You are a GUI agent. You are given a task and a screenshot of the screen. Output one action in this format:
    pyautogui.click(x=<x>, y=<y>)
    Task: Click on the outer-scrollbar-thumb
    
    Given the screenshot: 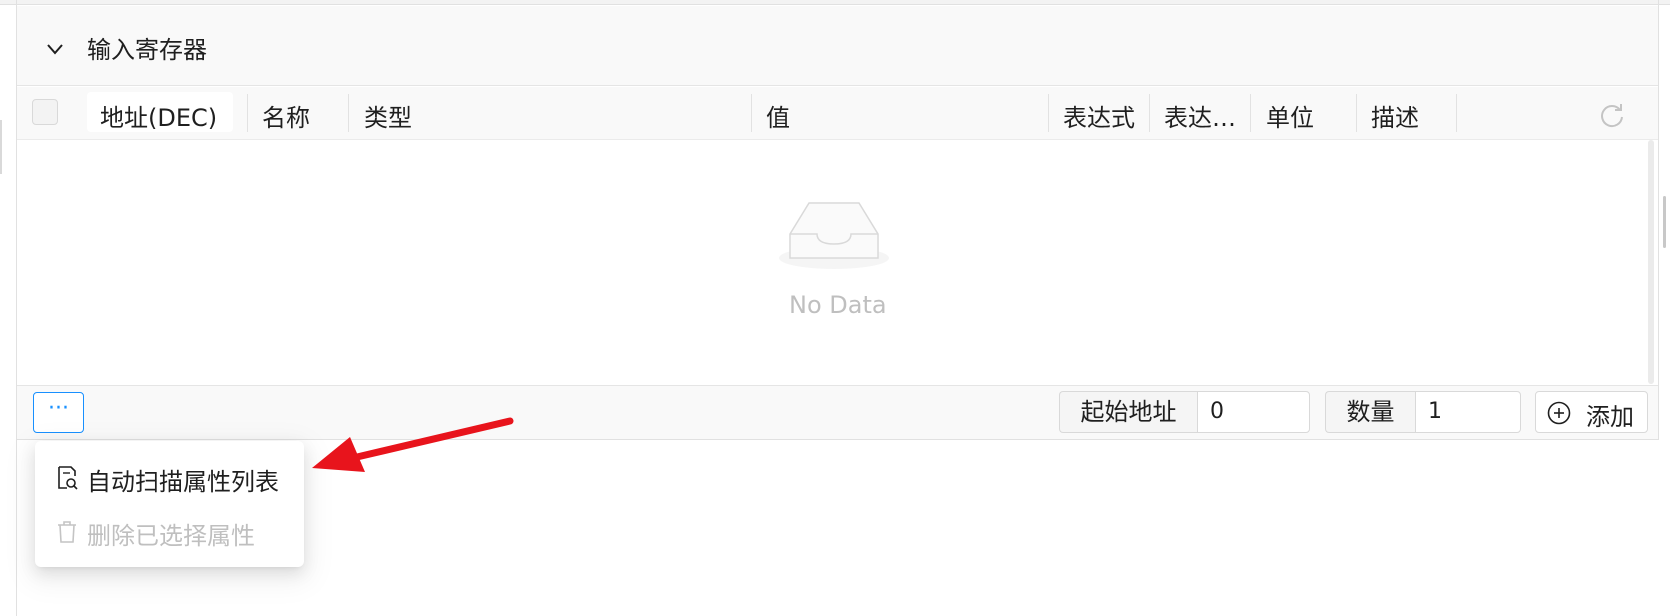 What is the action you would take?
    pyautogui.click(x=1664, y=222)
    